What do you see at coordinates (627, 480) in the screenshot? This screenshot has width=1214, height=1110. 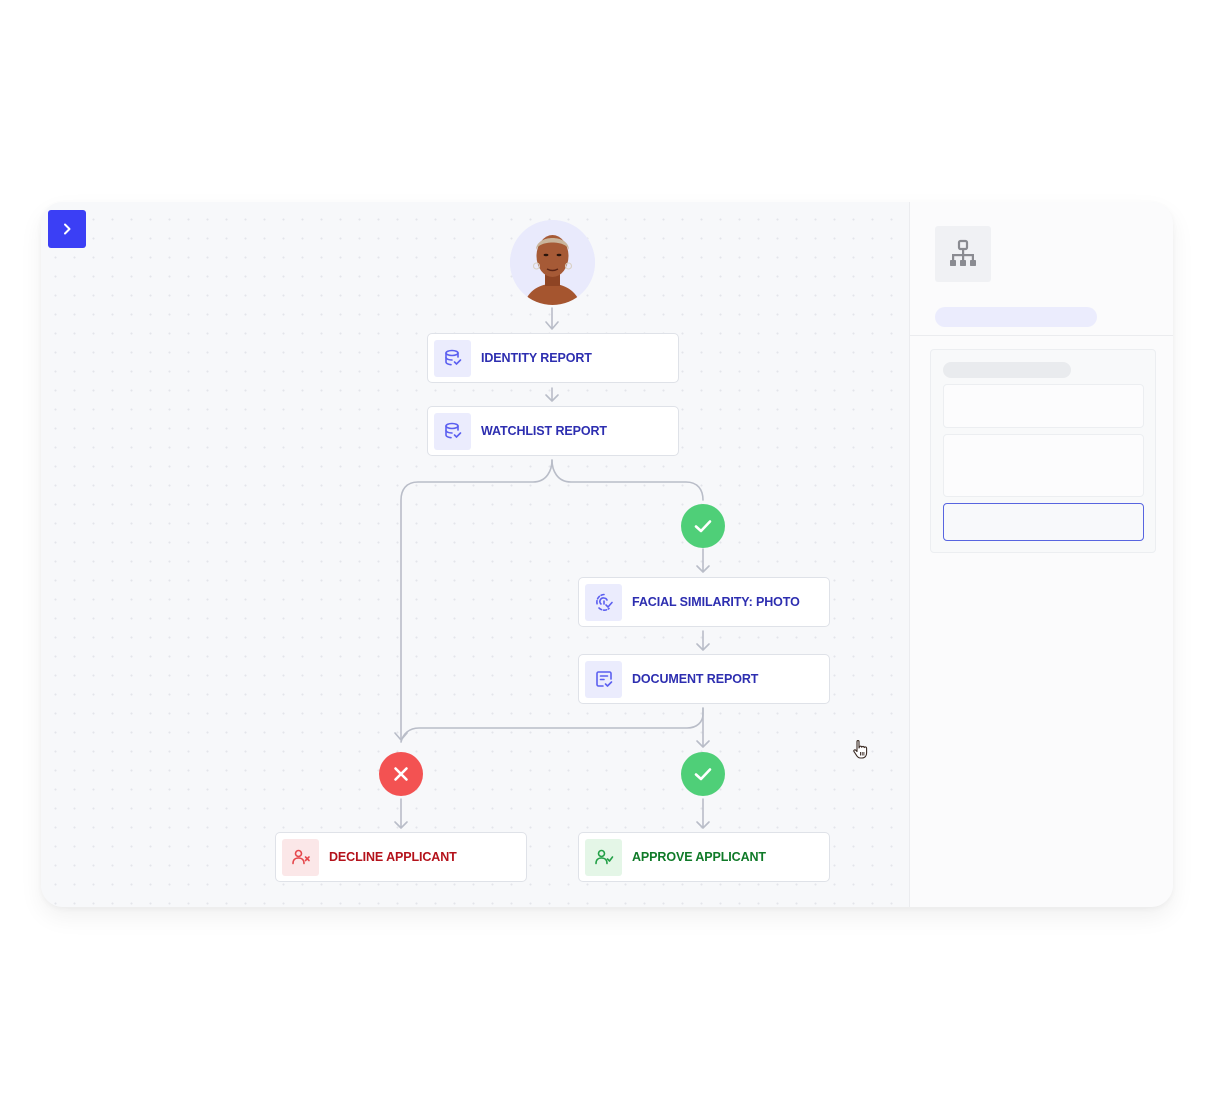 I see `edge-watchlist-branch-right` at bounding box center [627, 480].